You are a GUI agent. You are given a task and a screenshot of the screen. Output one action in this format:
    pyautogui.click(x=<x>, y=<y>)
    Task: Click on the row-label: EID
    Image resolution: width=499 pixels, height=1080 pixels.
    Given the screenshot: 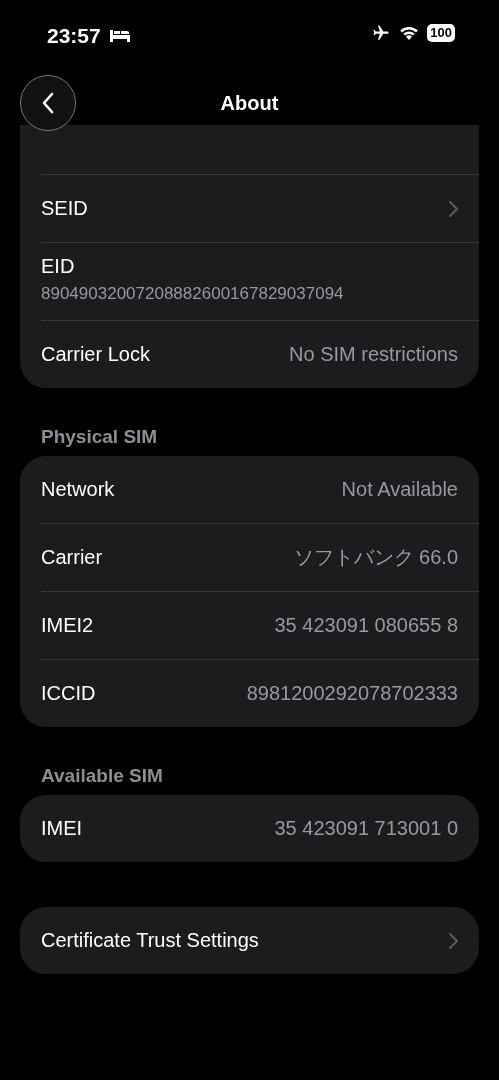 What is the action you would take?
    pyautogui.click(x=58, y=266)
    